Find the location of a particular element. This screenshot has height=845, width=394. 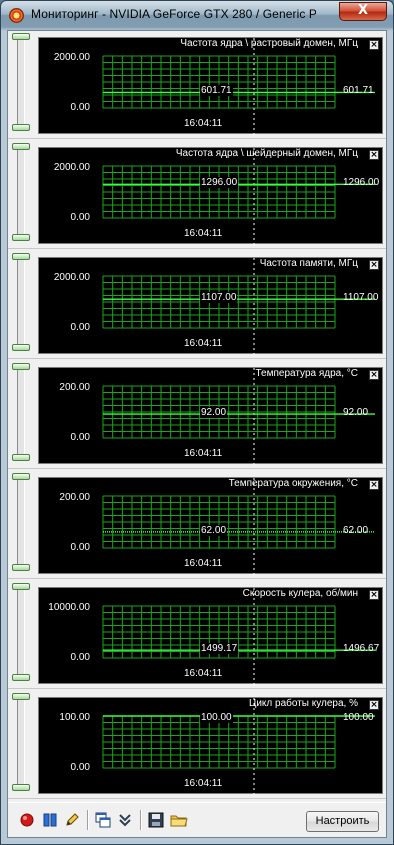

right-value-label: 1296.00 is located at coordinates (361, 183).